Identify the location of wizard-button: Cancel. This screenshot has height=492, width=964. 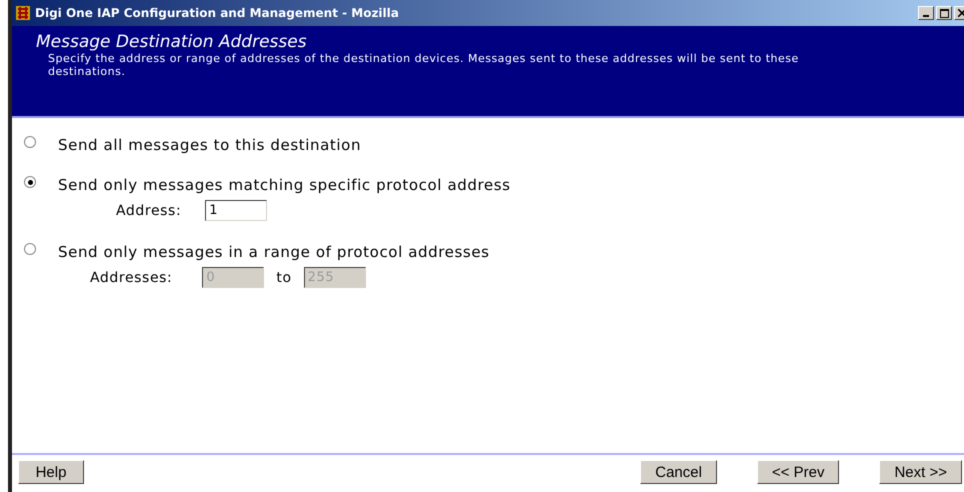
(678, 472).